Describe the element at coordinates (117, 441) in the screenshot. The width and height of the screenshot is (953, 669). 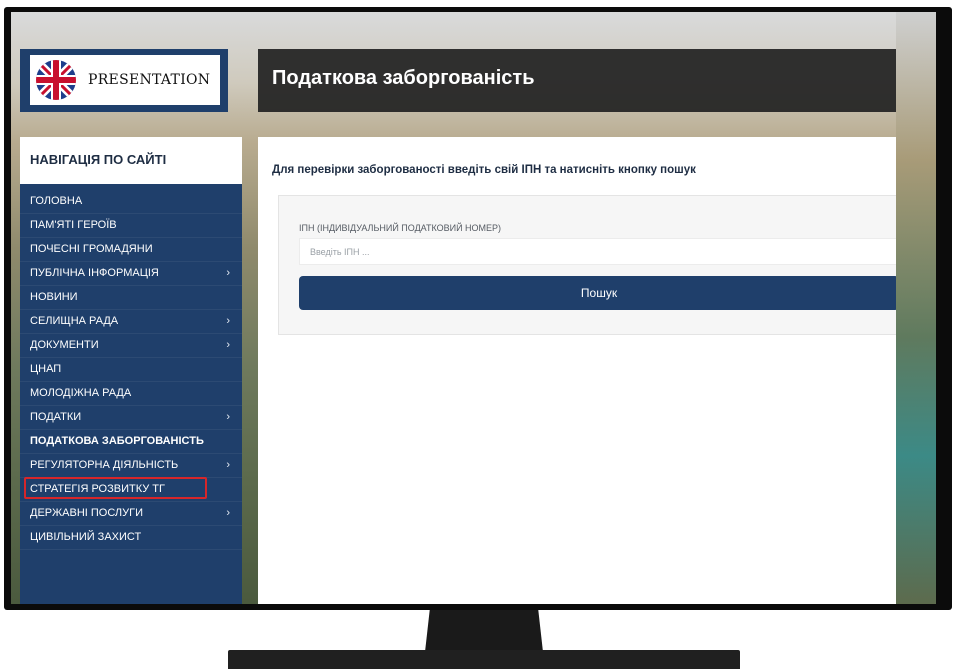
I see `sidebar-item-label: ПОДАТКОВА ЗАБОРГОВАНІСТЬ` at that location.